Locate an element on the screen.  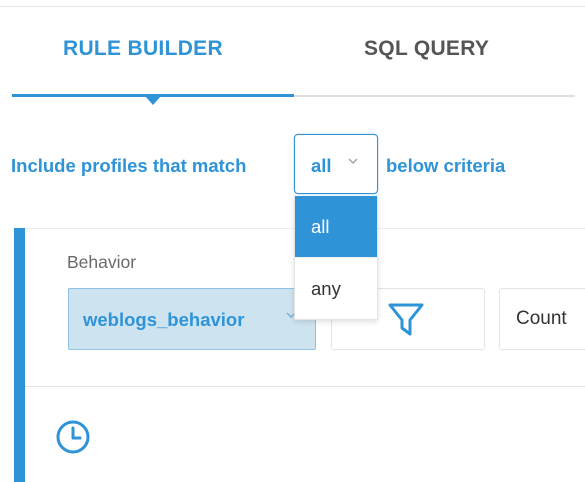
clock-icon is located at coordinates (73, 437).